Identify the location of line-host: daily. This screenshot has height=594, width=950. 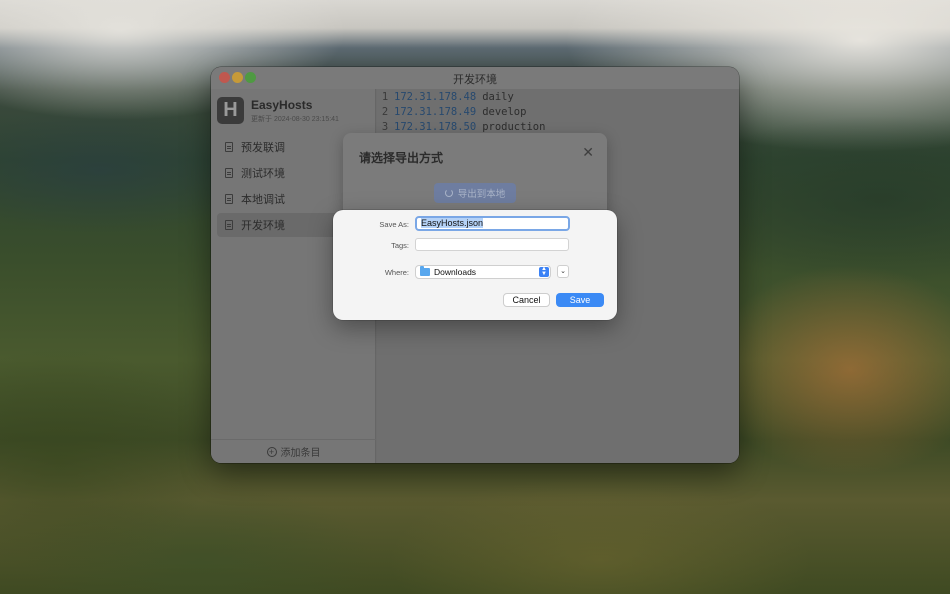
(498, 97).